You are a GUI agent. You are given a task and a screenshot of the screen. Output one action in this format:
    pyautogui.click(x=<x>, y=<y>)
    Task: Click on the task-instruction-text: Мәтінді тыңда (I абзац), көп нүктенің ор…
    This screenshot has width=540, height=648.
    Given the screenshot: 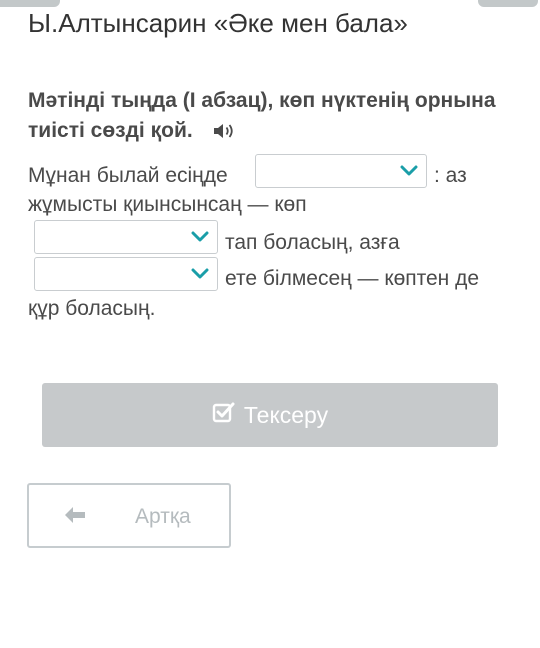 What is the action you would take?
    pyautogui.click(x=262, y=115)
    